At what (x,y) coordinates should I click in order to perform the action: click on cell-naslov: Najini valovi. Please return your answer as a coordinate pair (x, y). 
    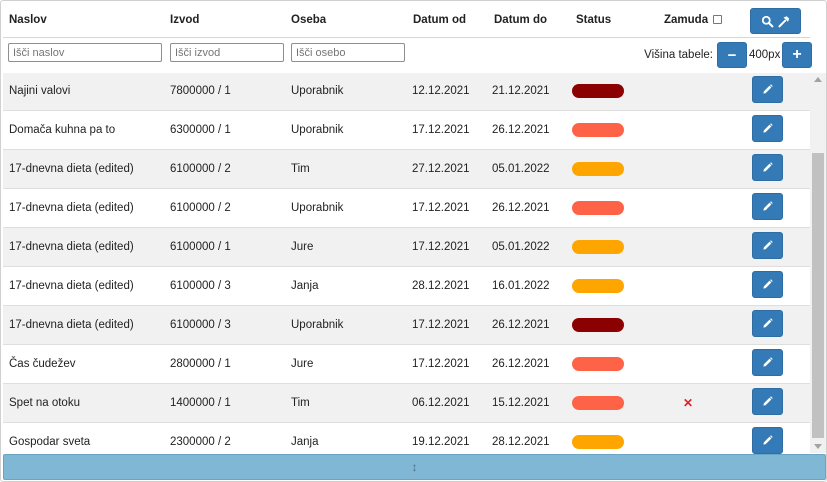
    Looking at the image, I should click on (40, 91).